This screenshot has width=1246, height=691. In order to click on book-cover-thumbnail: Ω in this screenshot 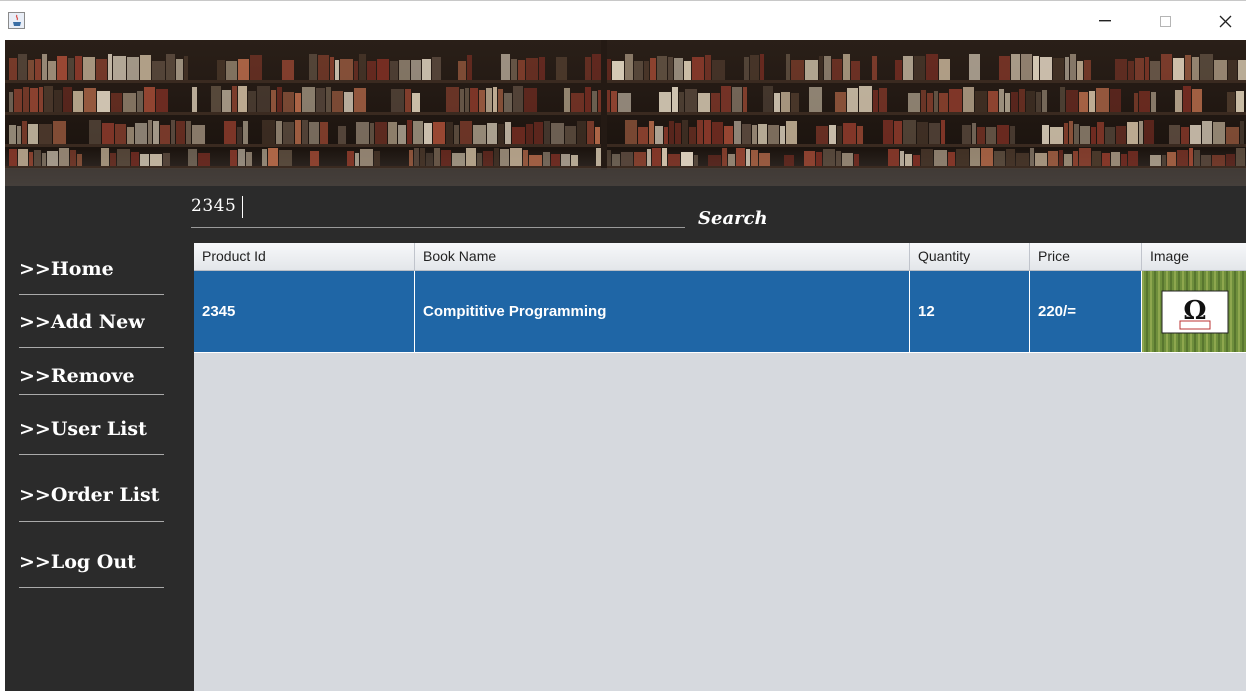, I will do `click(1194, 311)`.